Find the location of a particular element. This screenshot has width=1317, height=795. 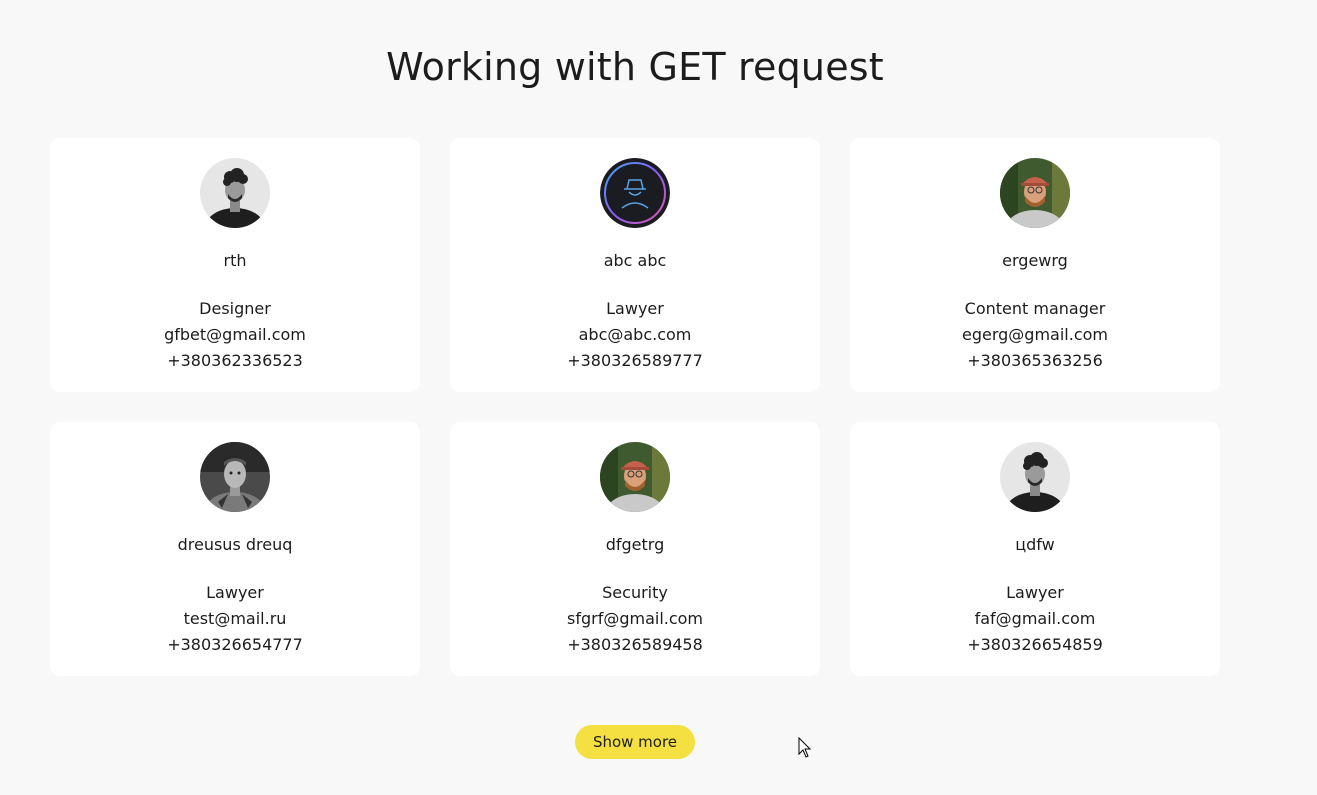

user-info: Lawyer abc@abc.com +380326589777 is located at coordinates (635, 335).